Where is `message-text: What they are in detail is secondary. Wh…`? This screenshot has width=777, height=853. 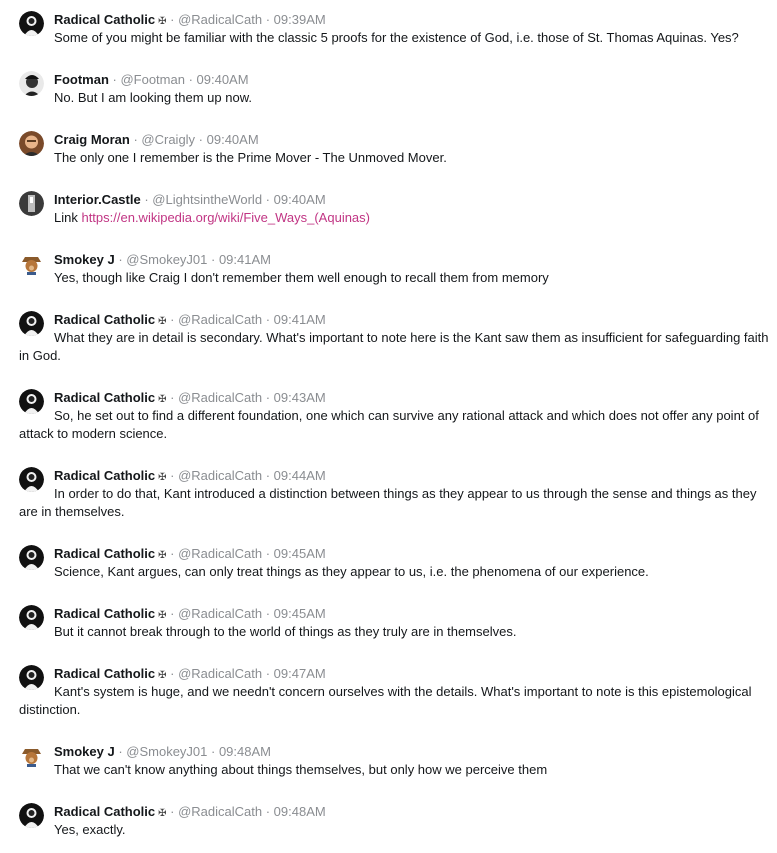 message-text: What they are in detail is secondary. Wh… is located at coordinates (394, 346).